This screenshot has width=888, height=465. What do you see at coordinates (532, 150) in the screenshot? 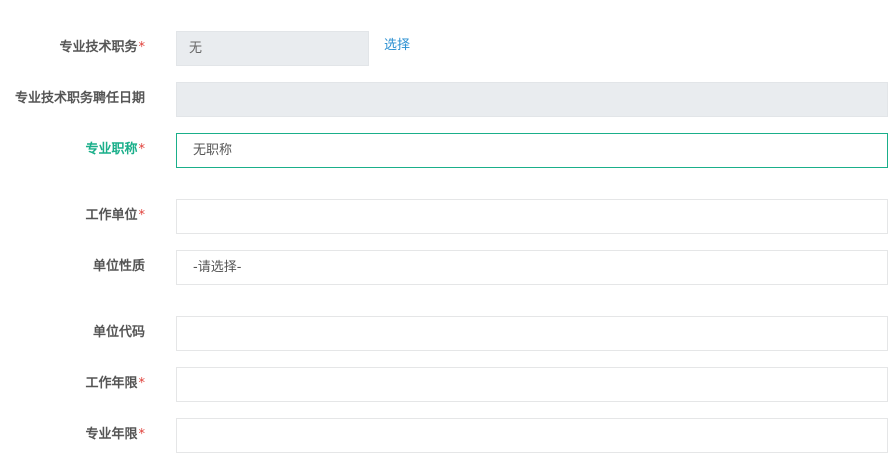
I see `professional-rank-field: 无职称` at bounding box center [532, 150].